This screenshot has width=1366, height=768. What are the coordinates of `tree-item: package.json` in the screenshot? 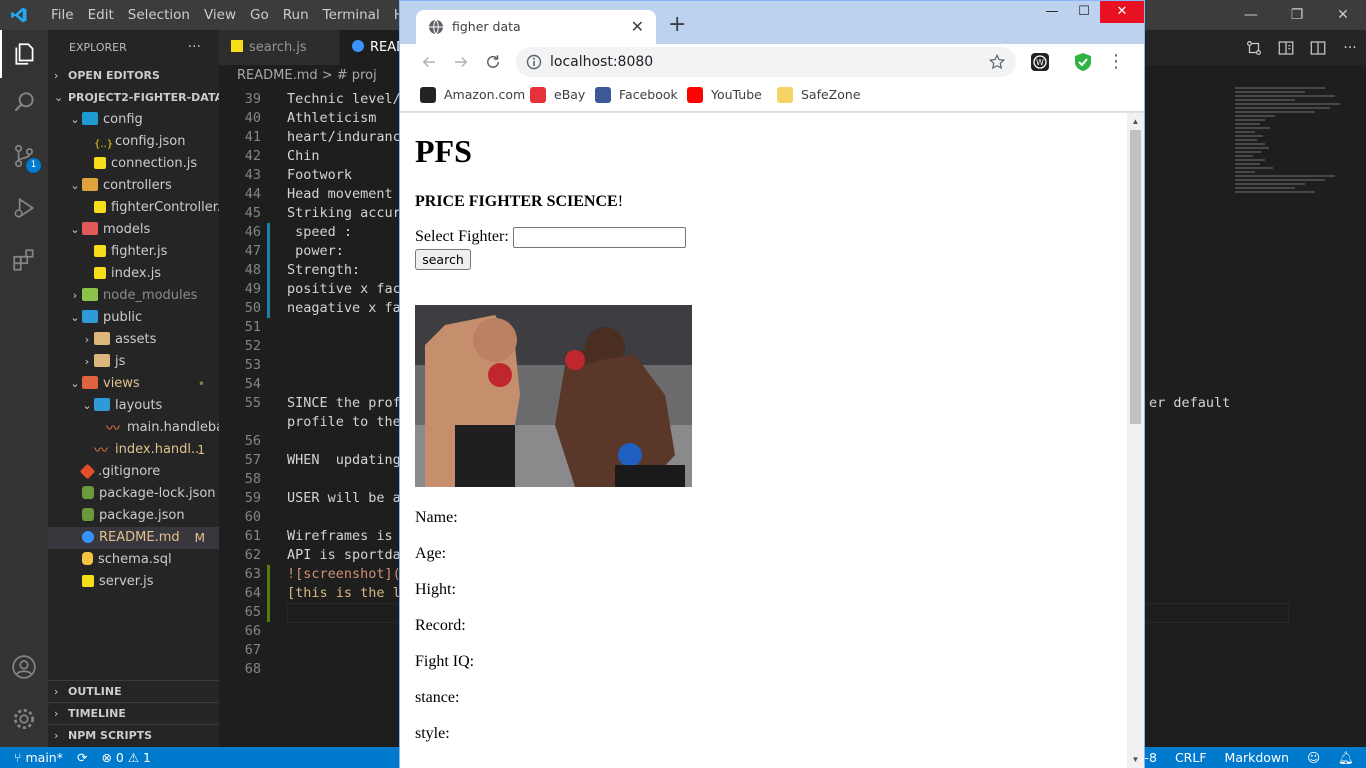 It's located at (133, 516).